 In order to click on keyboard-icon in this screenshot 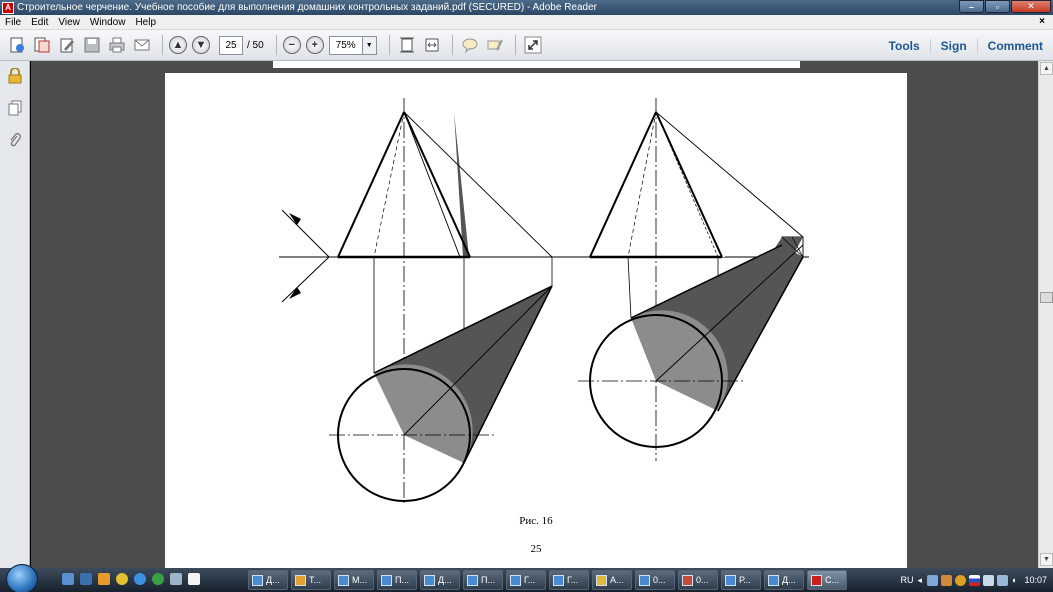, I will do `click(933, 580)`.